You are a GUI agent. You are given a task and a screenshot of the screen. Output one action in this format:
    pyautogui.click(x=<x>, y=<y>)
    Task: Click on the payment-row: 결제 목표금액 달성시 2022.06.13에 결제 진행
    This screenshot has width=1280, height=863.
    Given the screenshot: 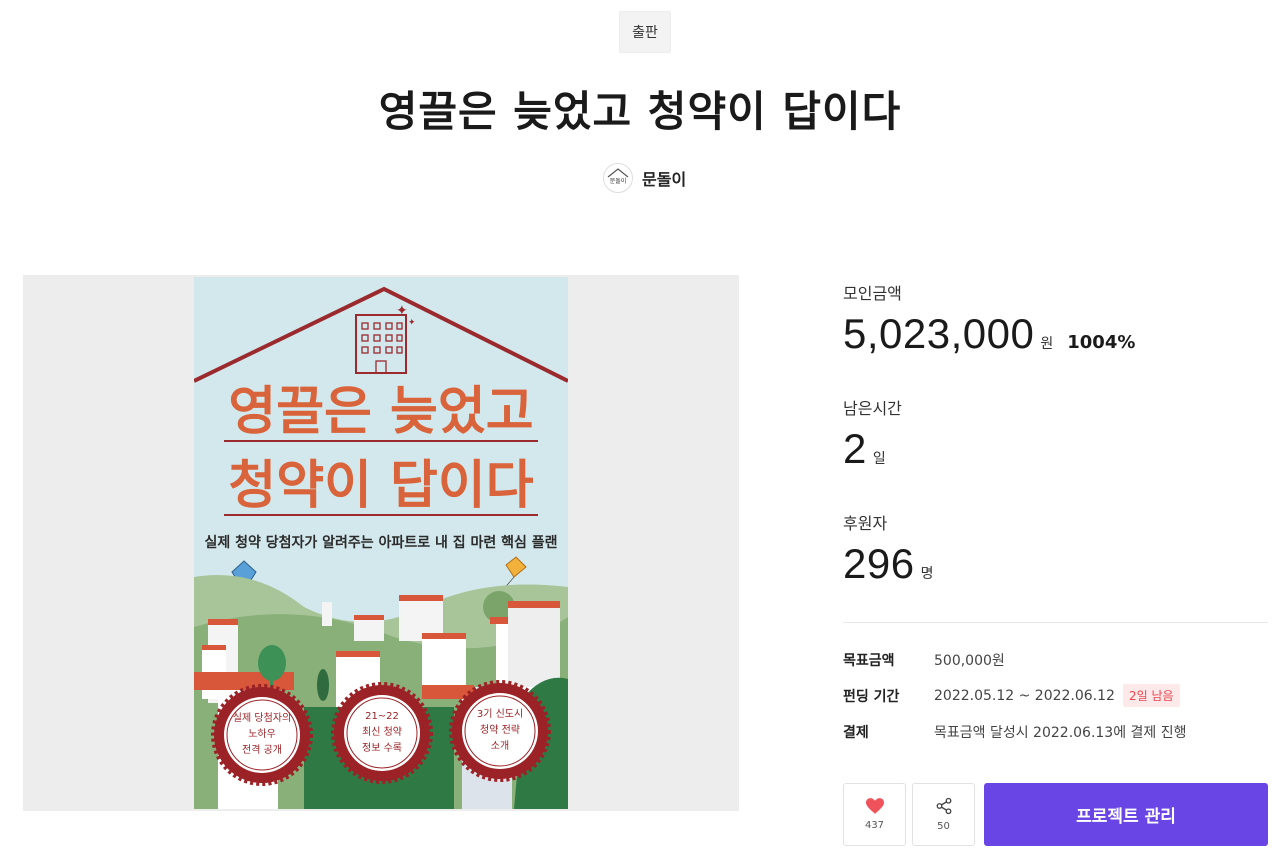 What is the action you would take?
    pyautogui.click(x=1015, y=732)
    